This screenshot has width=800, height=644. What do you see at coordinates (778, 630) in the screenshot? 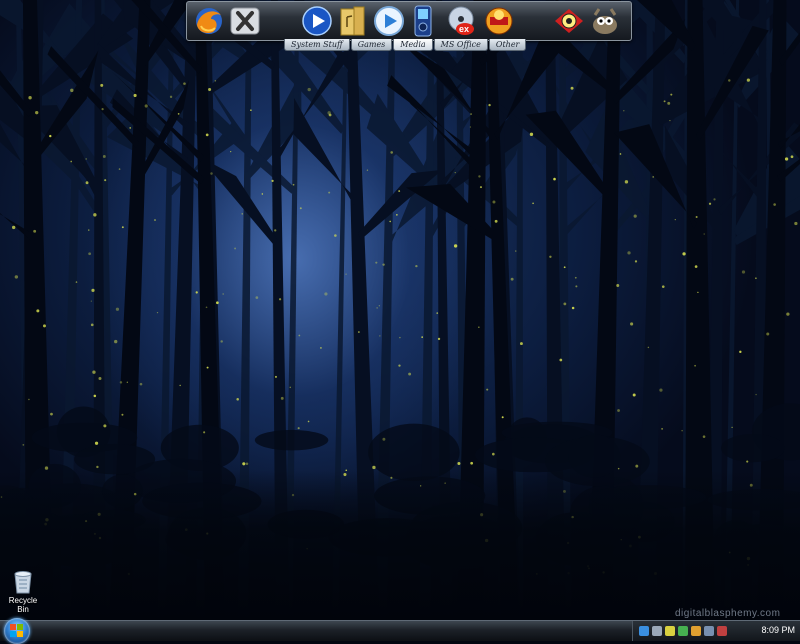
I see `taskbar-clock: 8:09 PM` at bounding box center [778, 630].